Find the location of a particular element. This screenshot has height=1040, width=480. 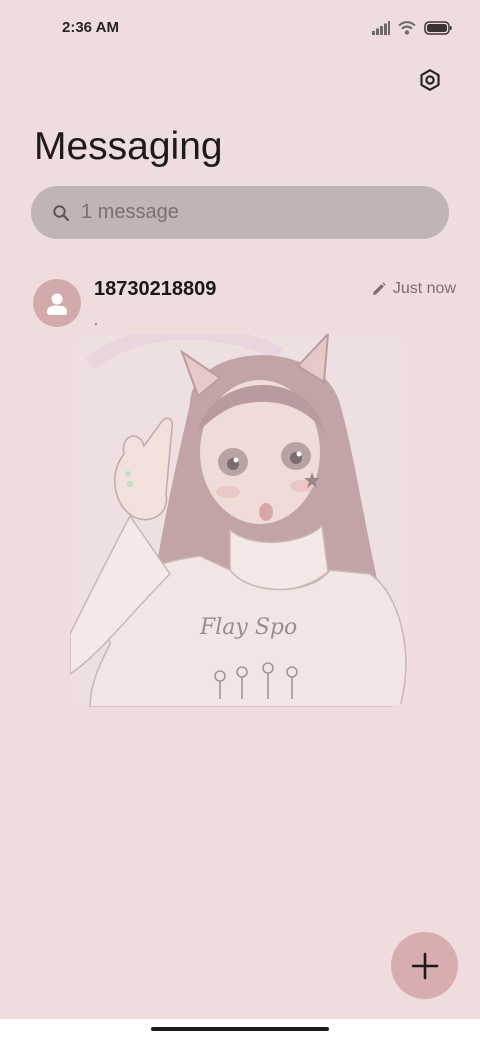

wifi-icon is located at coordinates (407, 28).